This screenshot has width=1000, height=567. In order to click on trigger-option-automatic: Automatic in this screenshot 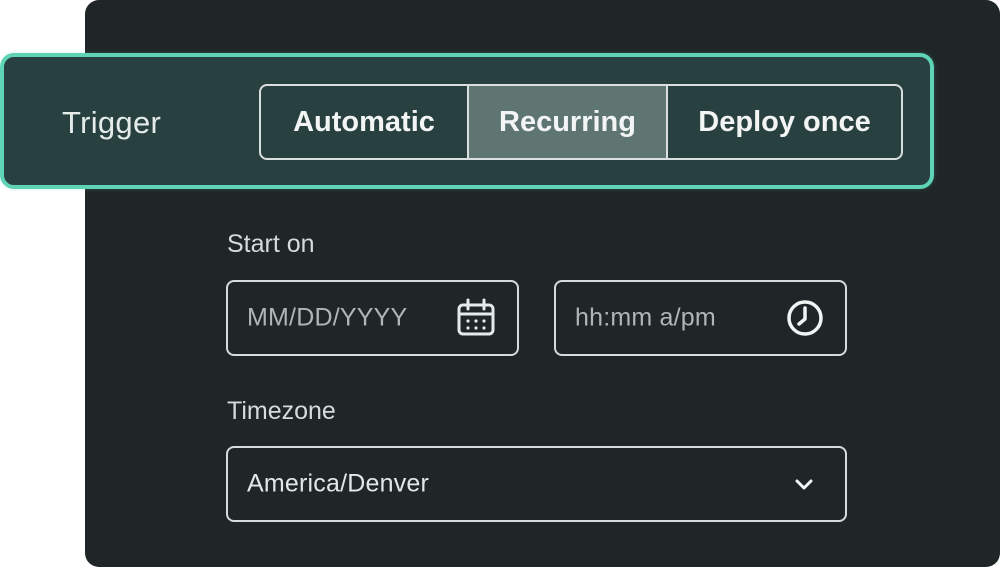, I will do `click(365, 122)`.